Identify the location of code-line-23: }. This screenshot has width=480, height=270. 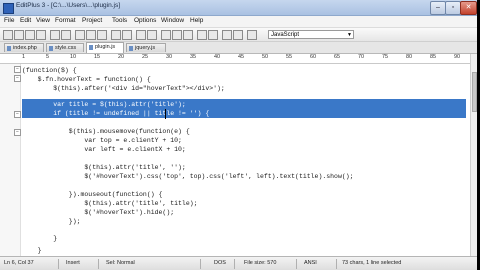
(32, 250).